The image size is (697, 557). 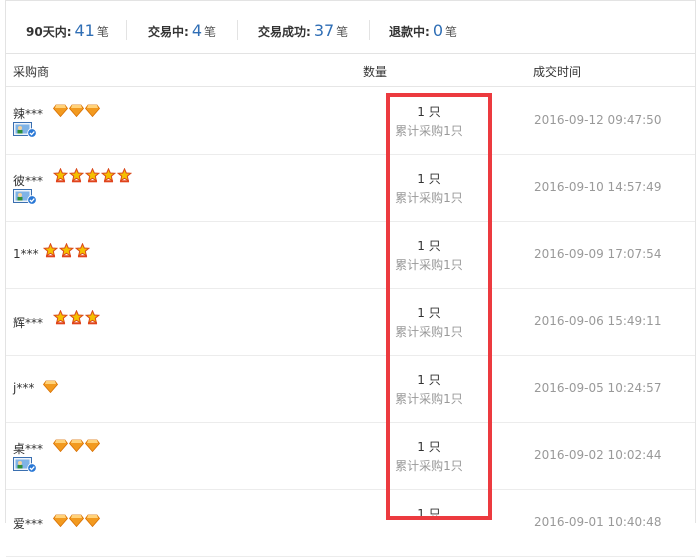 I want to click on transaction-time: 2016-09-06 15:49:11, so click(x=598, y=321).